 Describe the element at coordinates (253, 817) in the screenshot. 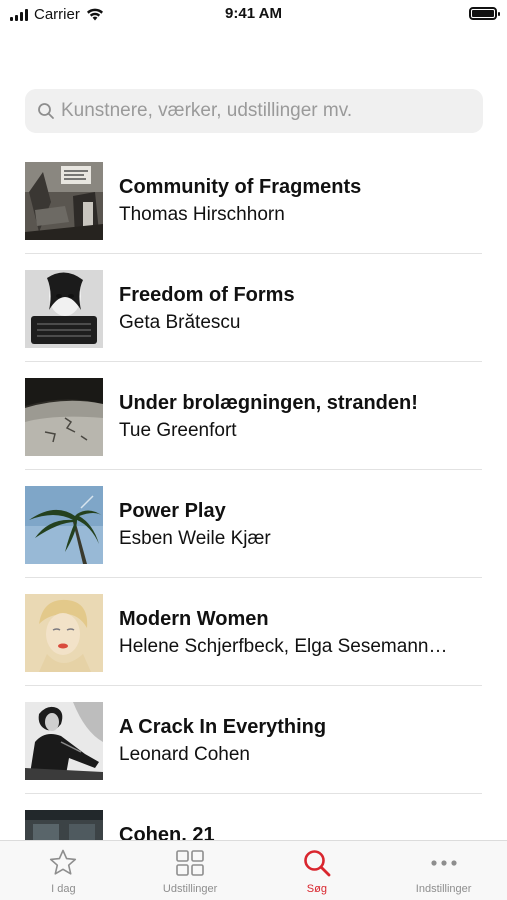

I see `list-item: Cohen, 21` at that location.